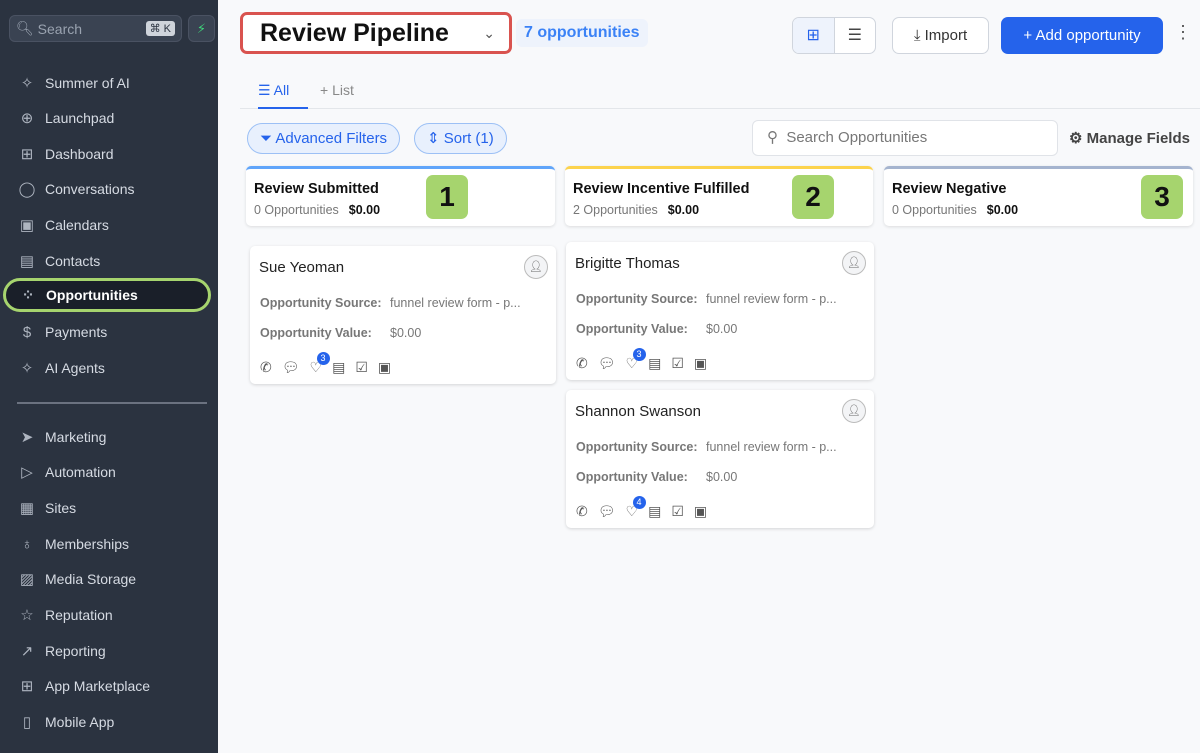 This screenshot has width=1200, height=753. I want to click on contact-name: Brigitte Thomas, so click(627, 263).